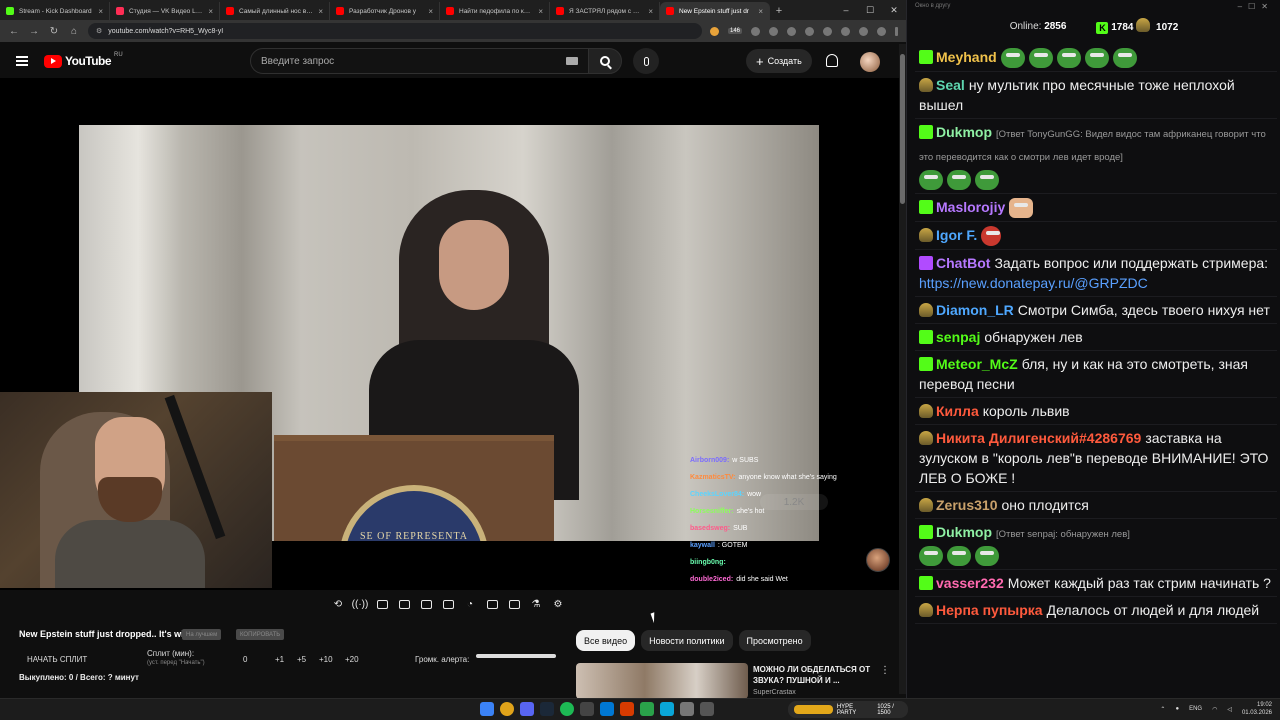 This screenshot has height=720, width=1280. What do you see at coordinates (956, 235) in the screenshot?
I see `chat-username: Igor F.` at bounding box center [956, 235].